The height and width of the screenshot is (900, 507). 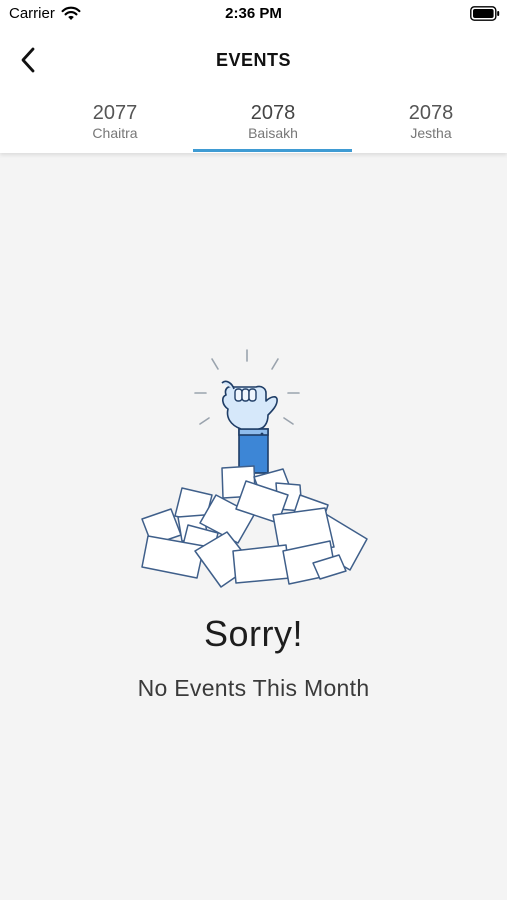 I want to click on tab-month: Baisakh, so click(x=273, y=133).